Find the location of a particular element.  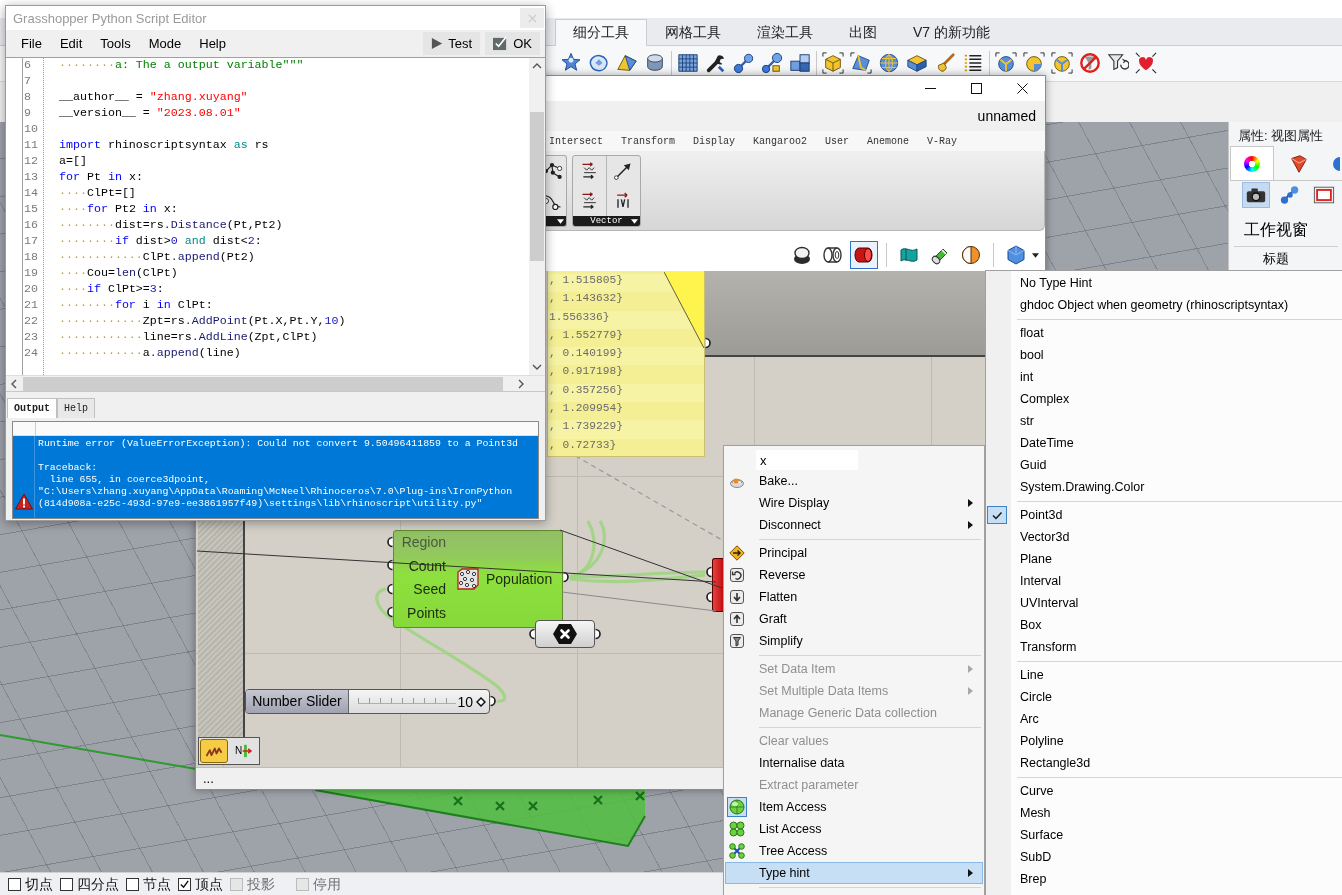

graph-icon is located at coordinates (554, 171).